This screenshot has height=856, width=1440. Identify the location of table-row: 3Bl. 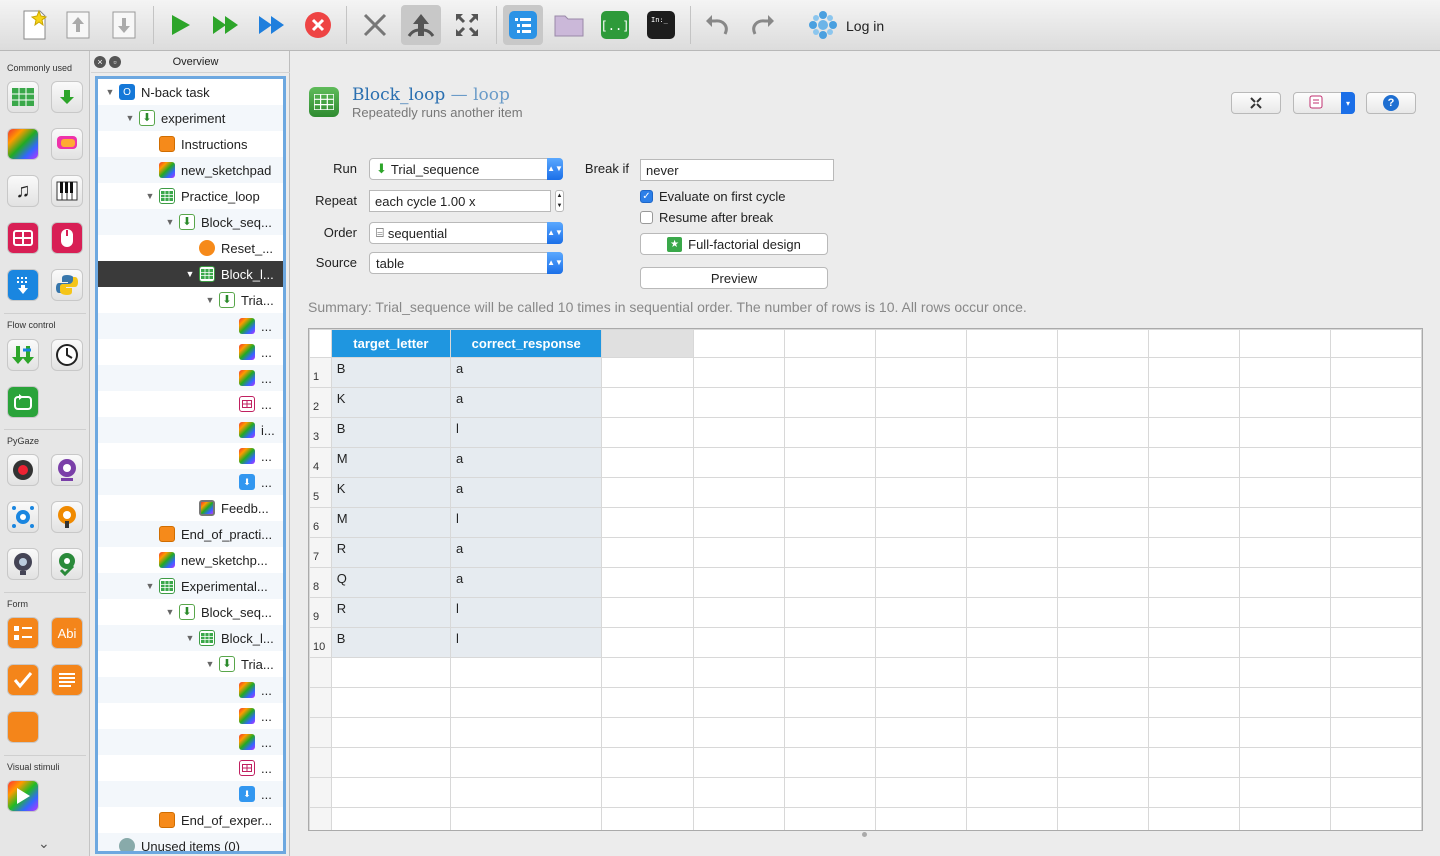
(865, 432).